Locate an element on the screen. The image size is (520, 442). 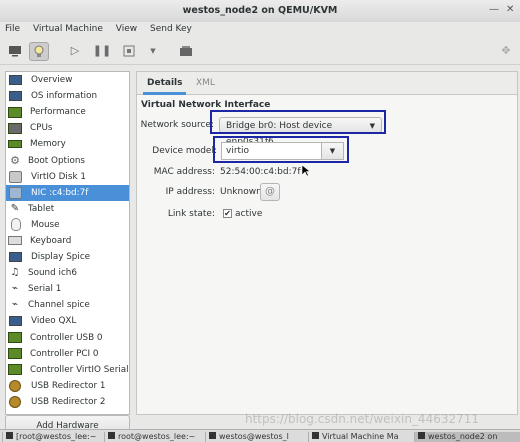
at-icon: @ is located at coordinates (270, 191).